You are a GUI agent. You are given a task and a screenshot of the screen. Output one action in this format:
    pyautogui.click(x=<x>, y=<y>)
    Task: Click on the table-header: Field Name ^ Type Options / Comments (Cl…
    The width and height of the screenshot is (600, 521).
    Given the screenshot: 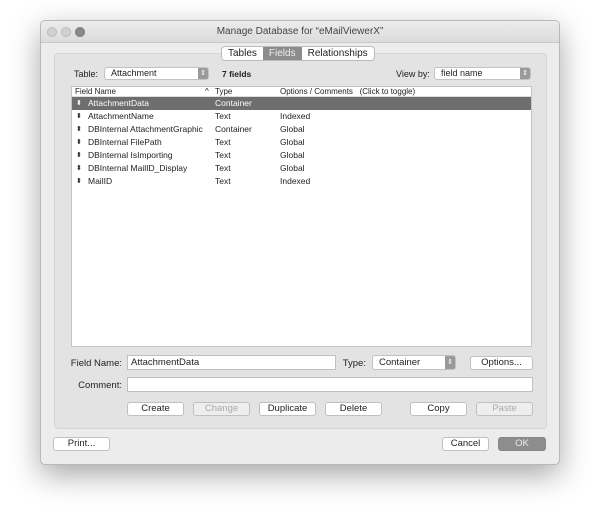 What is the action you would take?
    pyautogui.click(x=301, y=92)
    